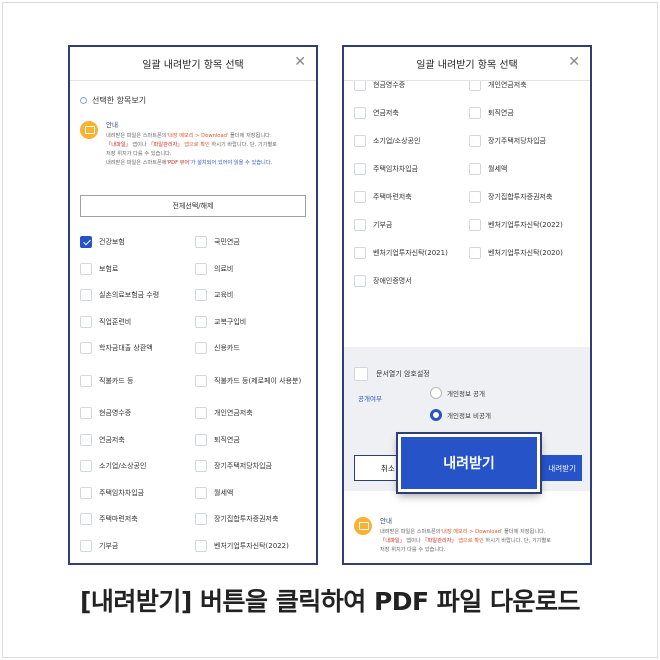  What do you see at coordinates (137, 380) in the screenshot?
I see `checkbox-item: 직불카드 등` at bounding box center [137, 380].